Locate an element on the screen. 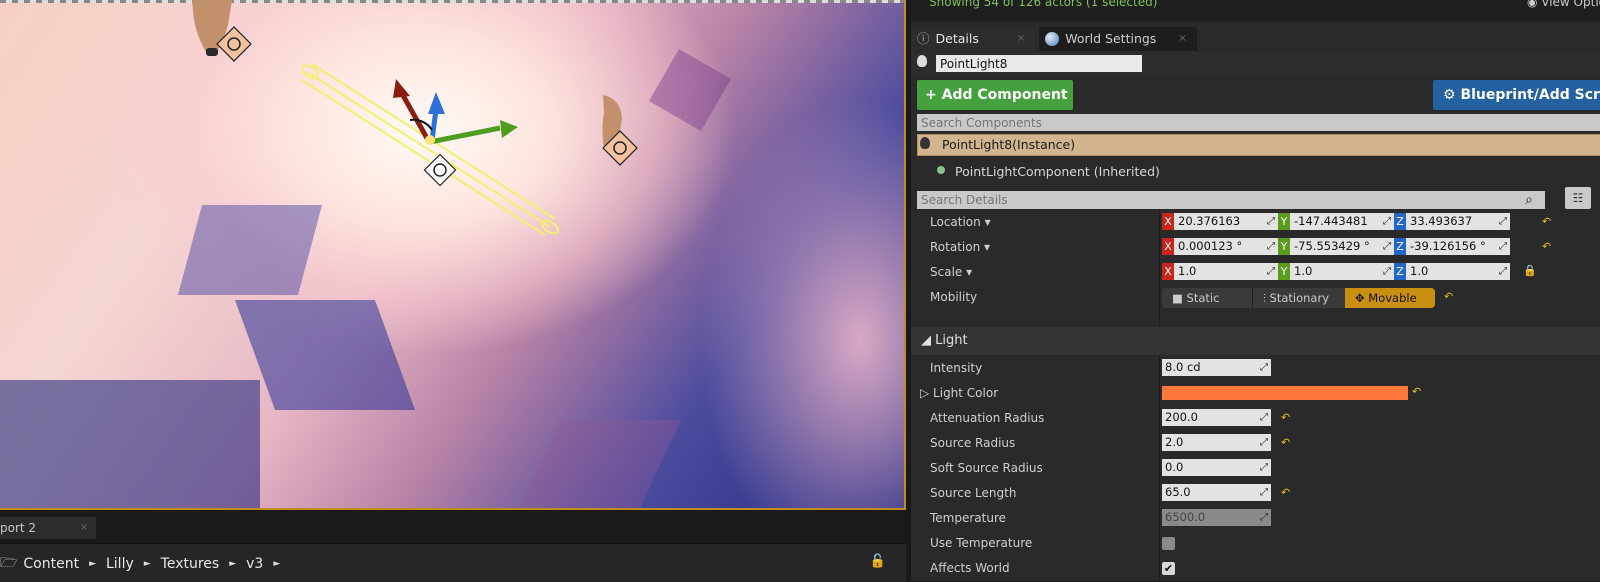  light-category-header: ◢ Light is located at coordinates (1255, 341).